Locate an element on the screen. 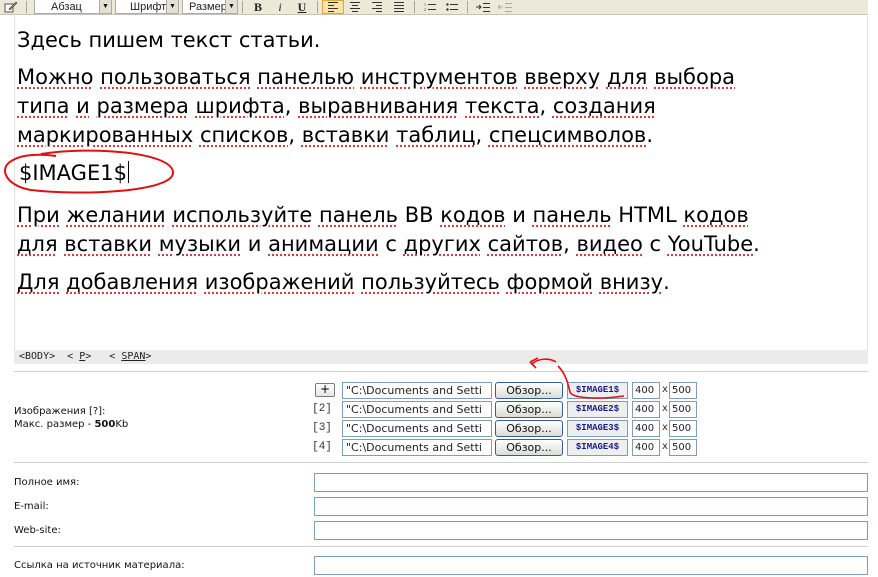  format-select-value: Абзац is located at coordinates (66, 6).